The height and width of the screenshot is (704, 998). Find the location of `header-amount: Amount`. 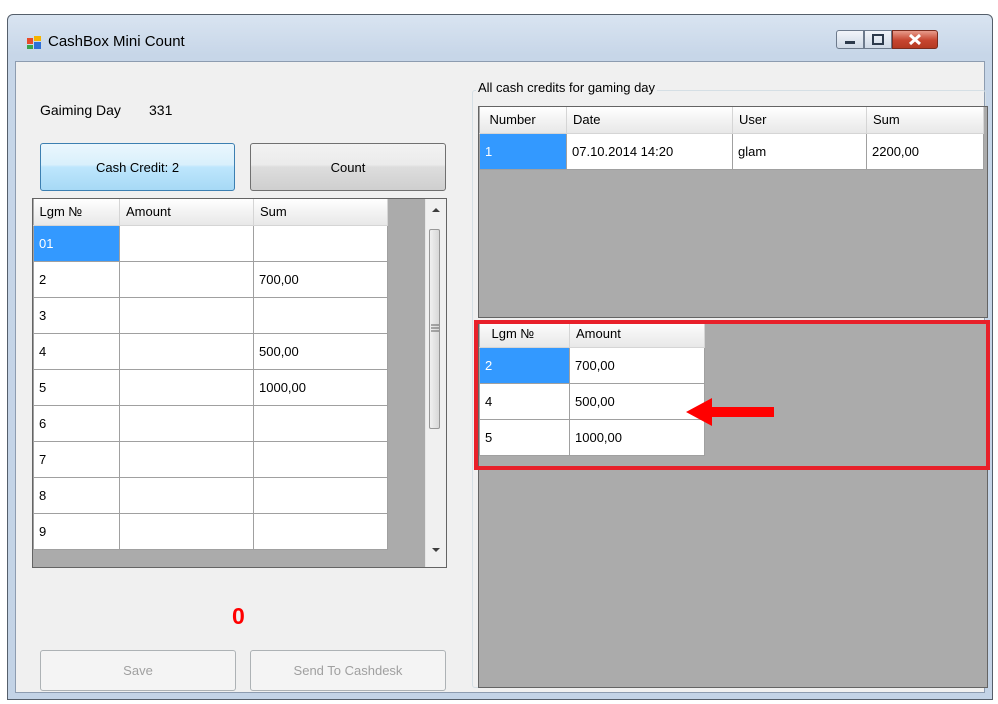

header-amount: Amount is located at coordinates (186, 212).